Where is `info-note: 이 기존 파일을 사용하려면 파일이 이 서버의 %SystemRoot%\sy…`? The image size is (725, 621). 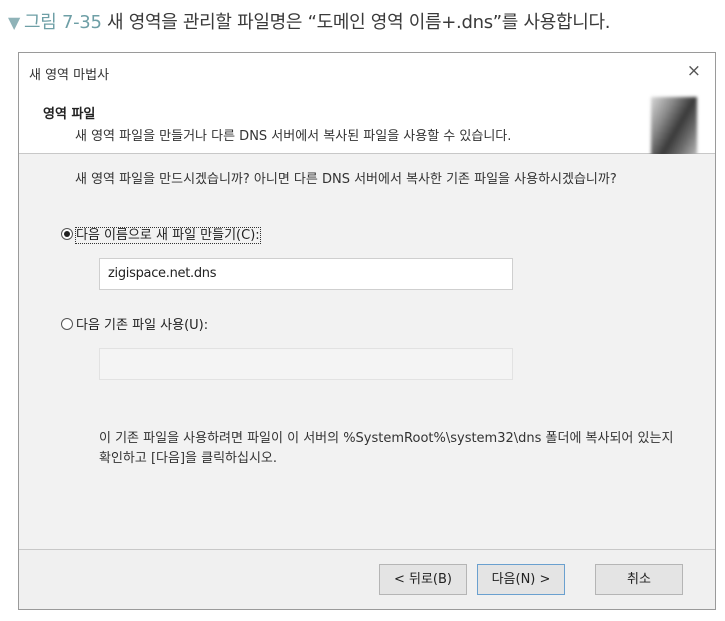
info-note: 이 기존 파일을 사용하려면 파일이 이 서버의 %SystemRoot%\sy… is located at coordinates (386, 448).